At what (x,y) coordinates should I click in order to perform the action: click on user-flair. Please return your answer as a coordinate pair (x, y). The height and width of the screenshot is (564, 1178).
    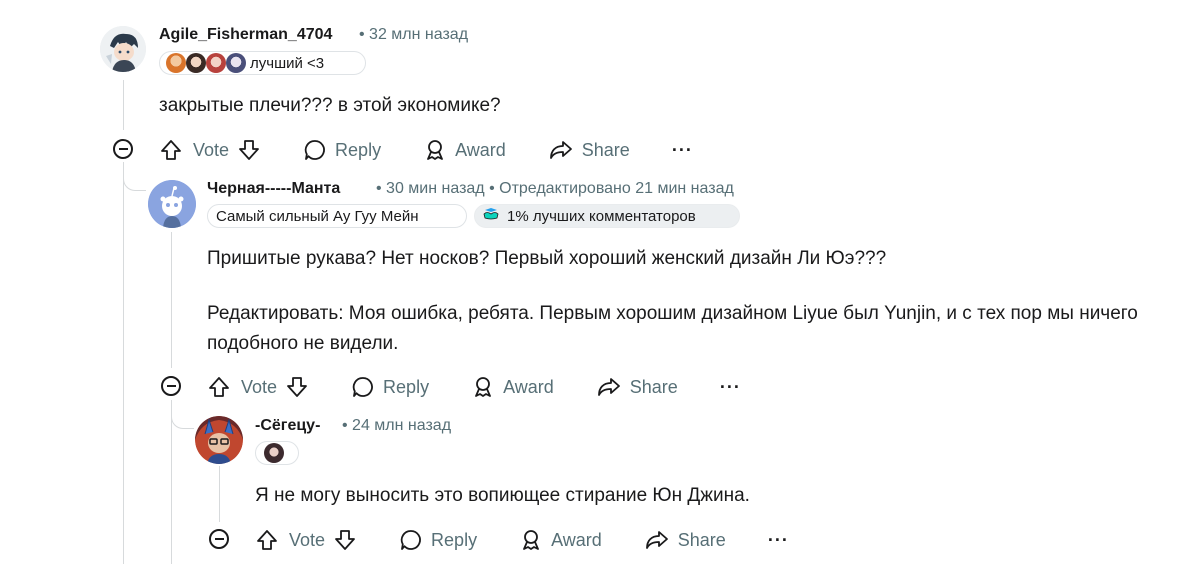
    Looking at the image, I should click on (277, 453).